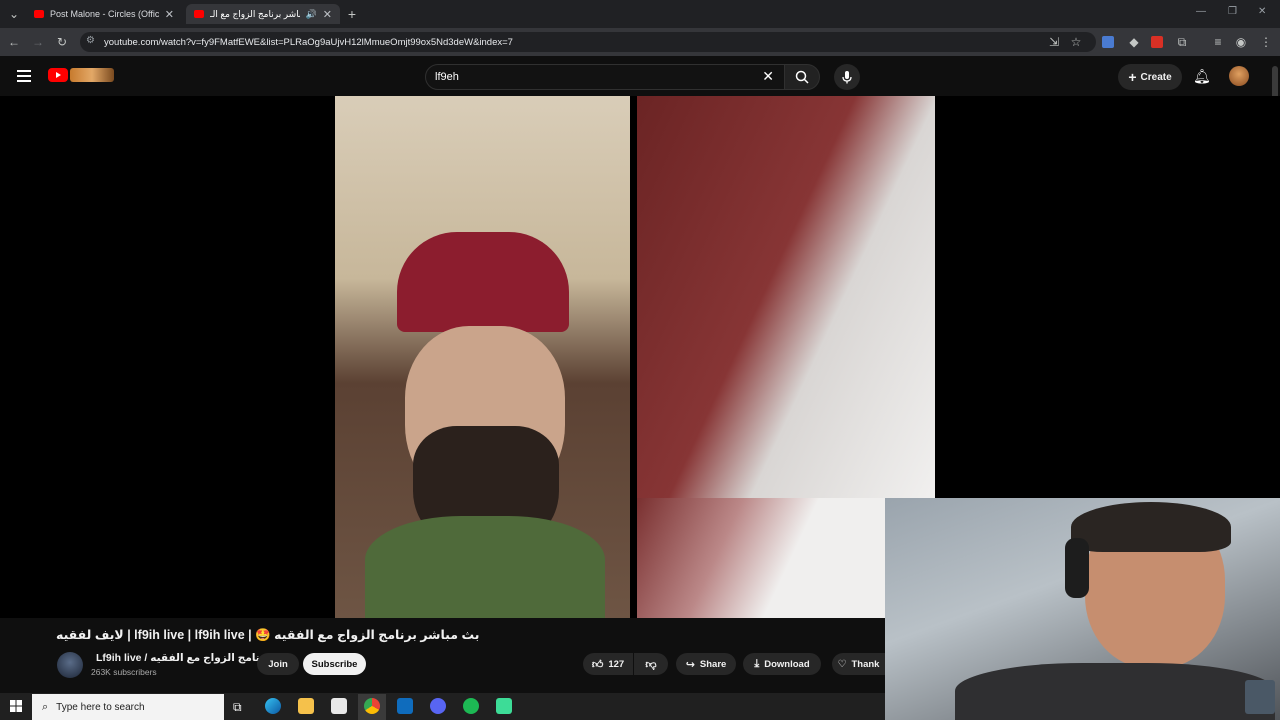  I want to click on search-value: lf9eh, so click(447, 77).